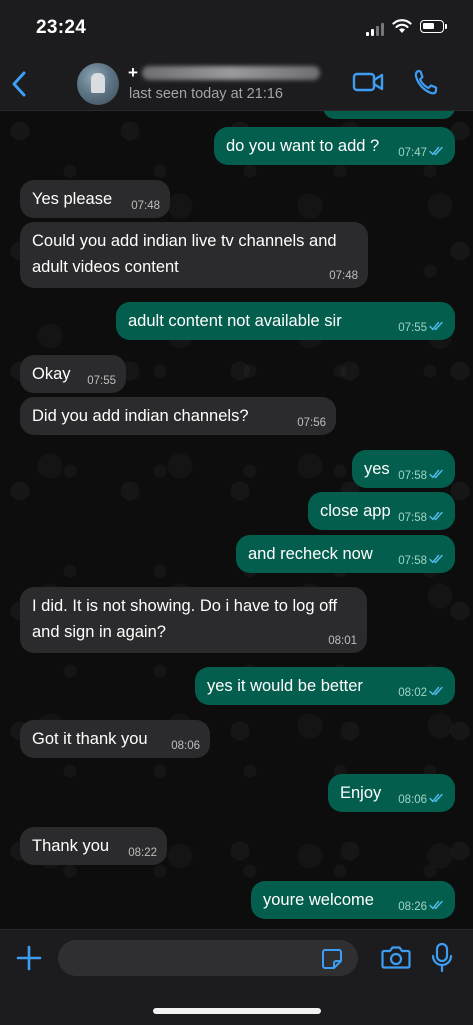 Image resolution: width=473 pixels, height=1025 pixels. I want to click on message-text: Did you add indian channels?, so click(140, 416).